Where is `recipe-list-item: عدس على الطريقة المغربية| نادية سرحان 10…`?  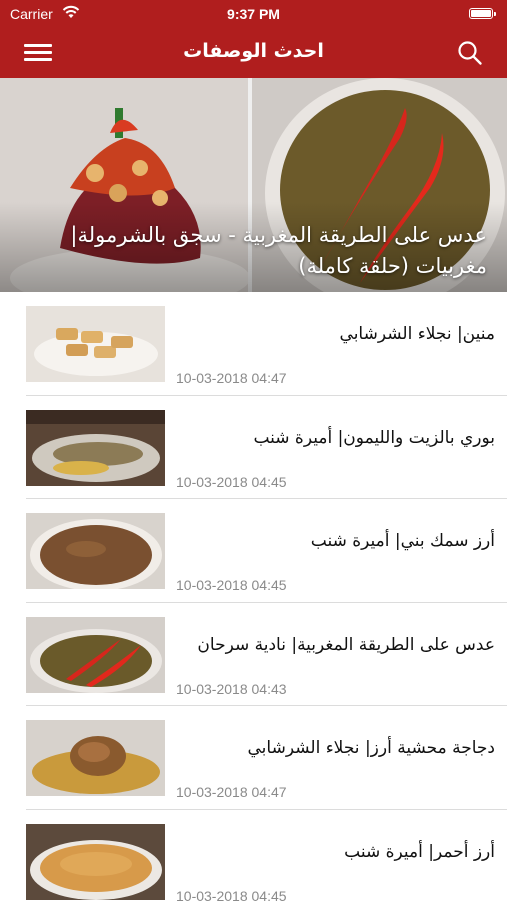
recipe-list-item: عدس على الطريقة المغربية| نادية سرحان 10… is located at coordinates (253, 655).